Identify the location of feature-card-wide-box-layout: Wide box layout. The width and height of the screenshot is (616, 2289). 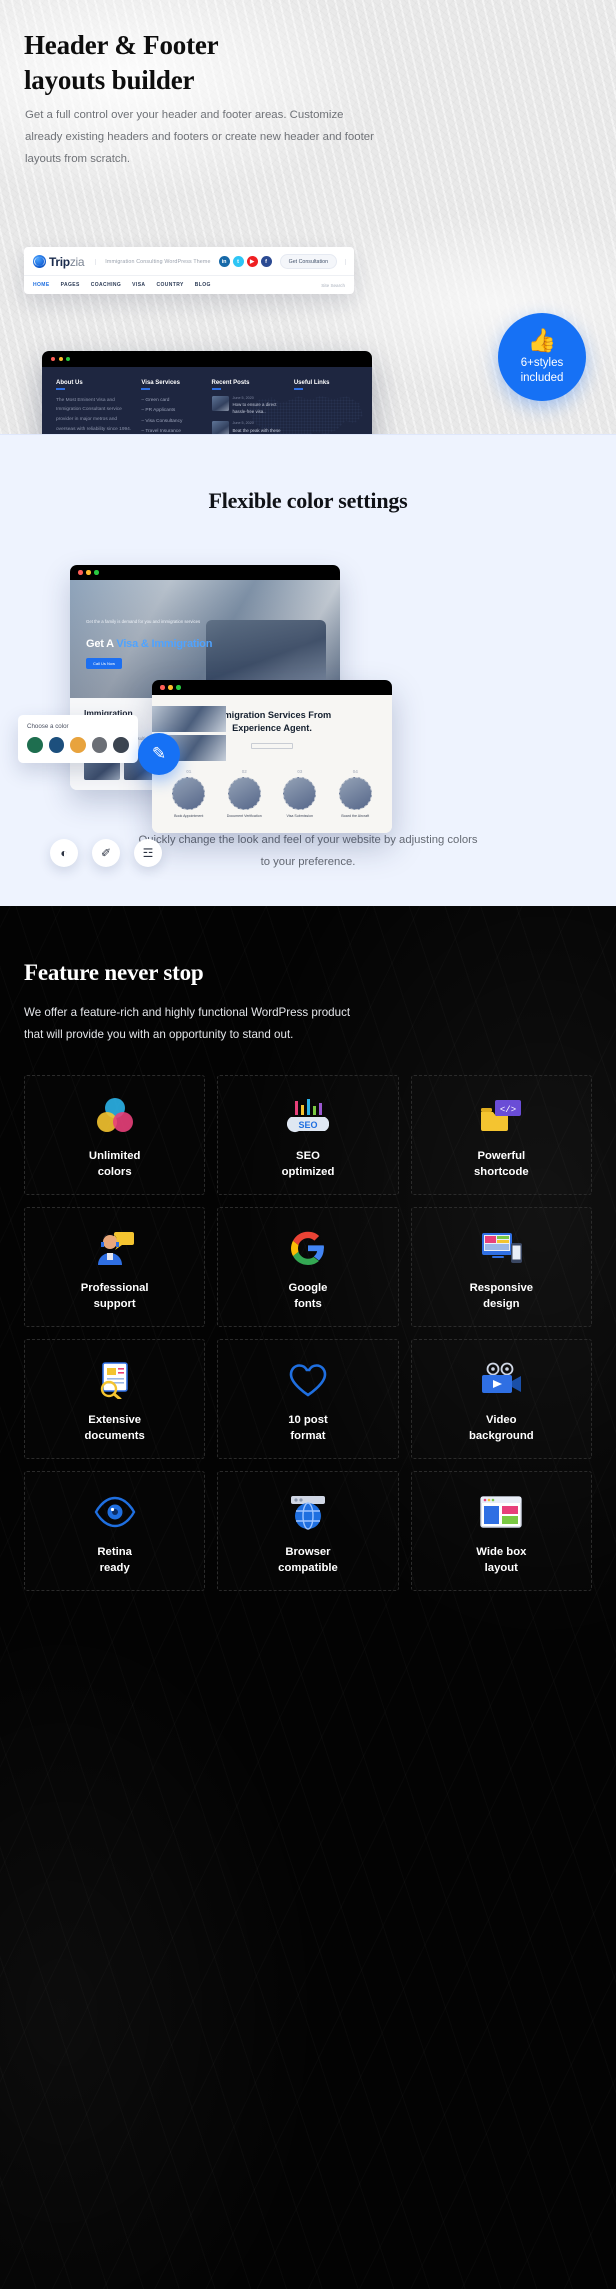
(501, 1530).